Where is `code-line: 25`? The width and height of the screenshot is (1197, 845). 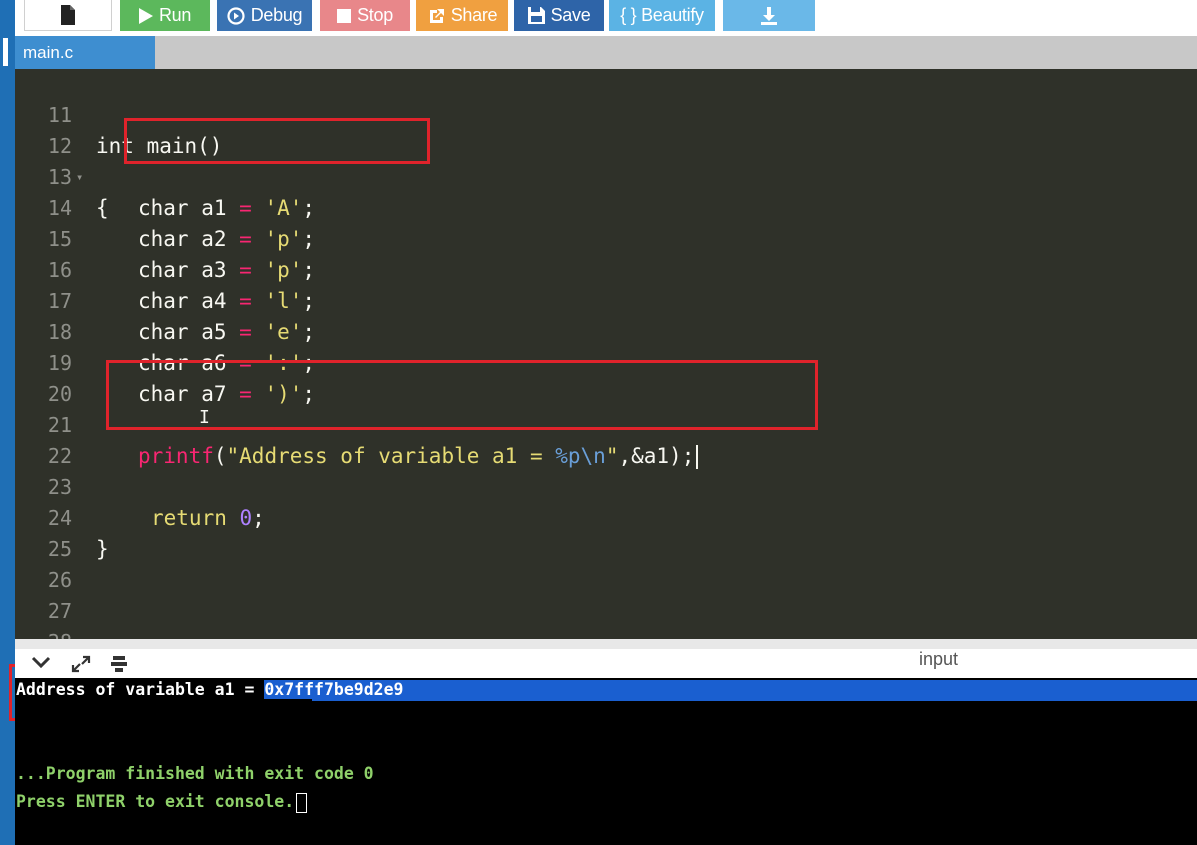
code-line: 25 is located at coordinates (606, 532).